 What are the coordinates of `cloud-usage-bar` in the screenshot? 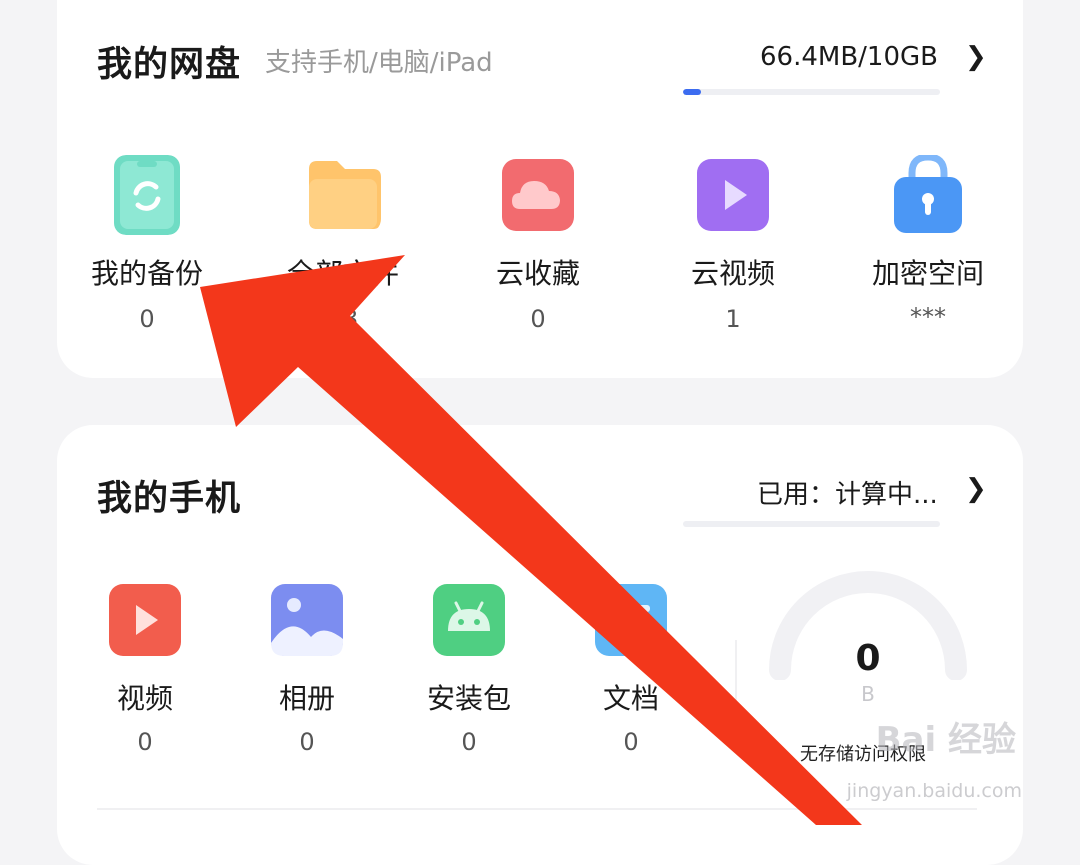 It's located at (811, 92).